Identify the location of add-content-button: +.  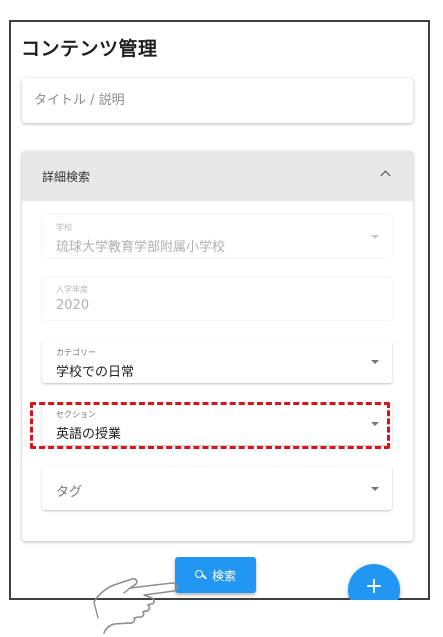
(374, 582).